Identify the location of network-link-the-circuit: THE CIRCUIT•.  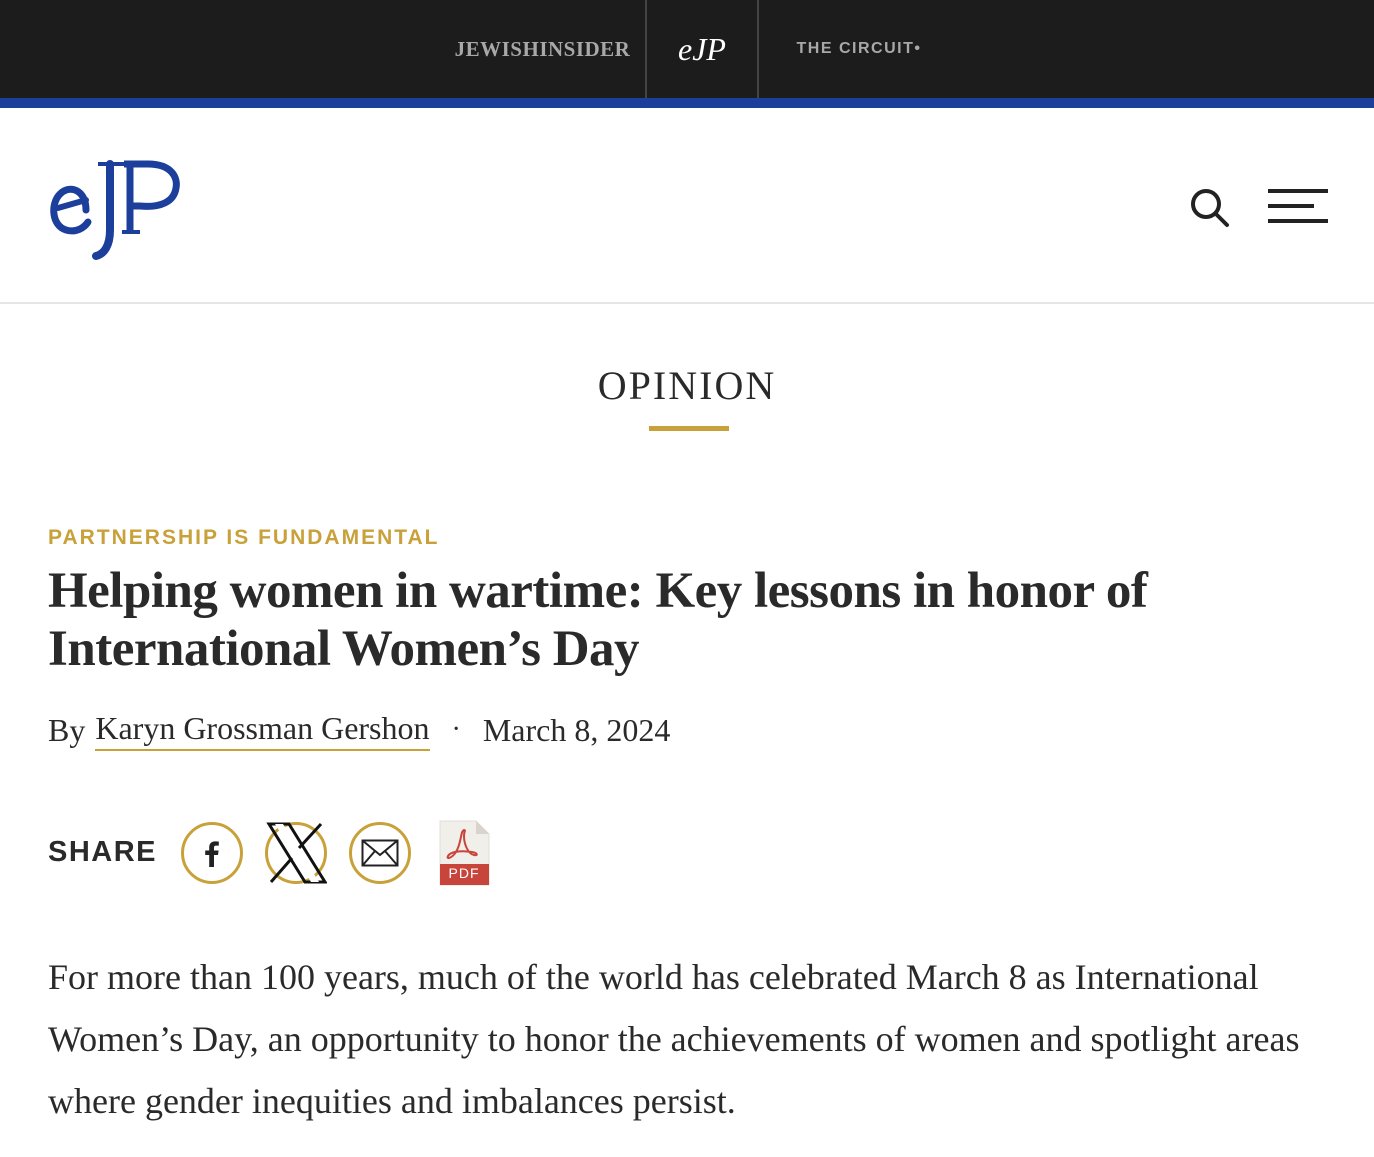
(859, 49).